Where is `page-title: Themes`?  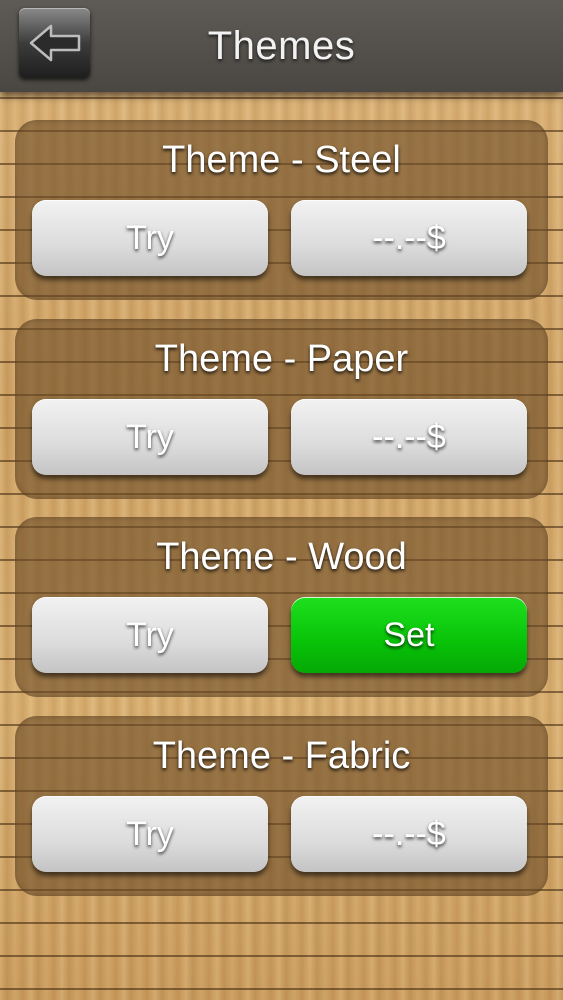 page-title: Themes is located at coordinates (281, 45).